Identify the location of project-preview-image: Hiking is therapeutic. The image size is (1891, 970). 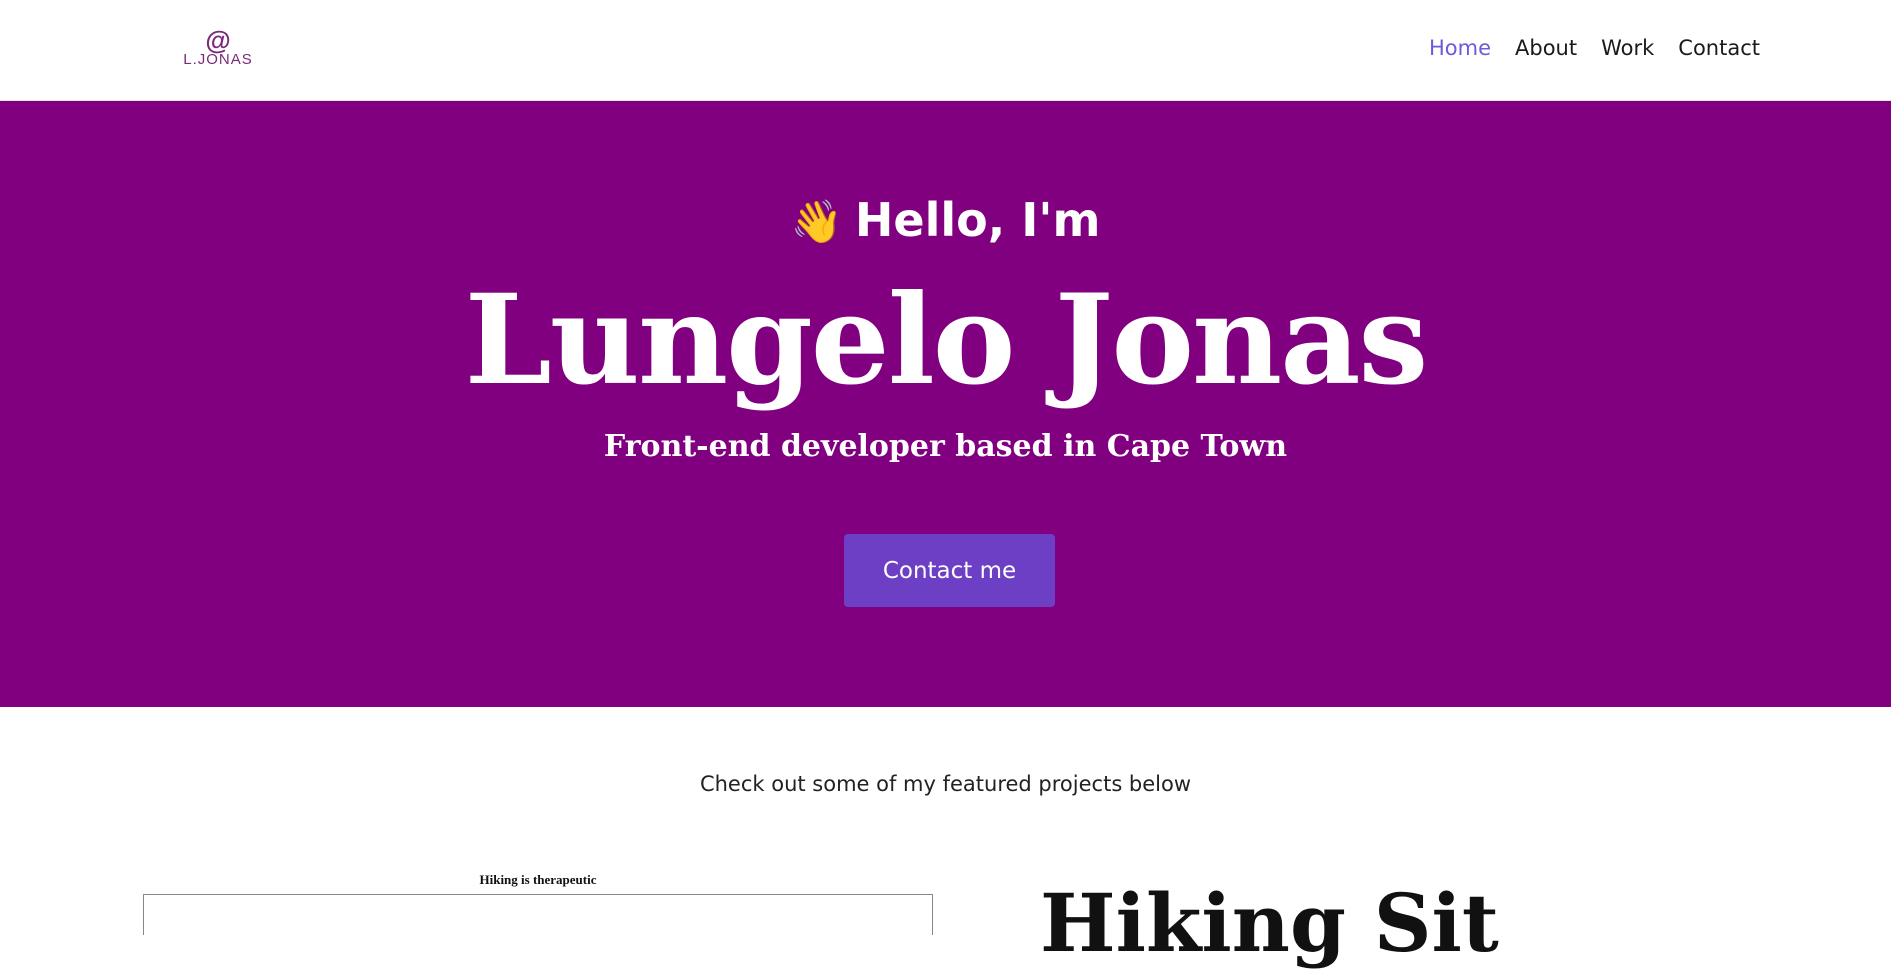
(538, 903).